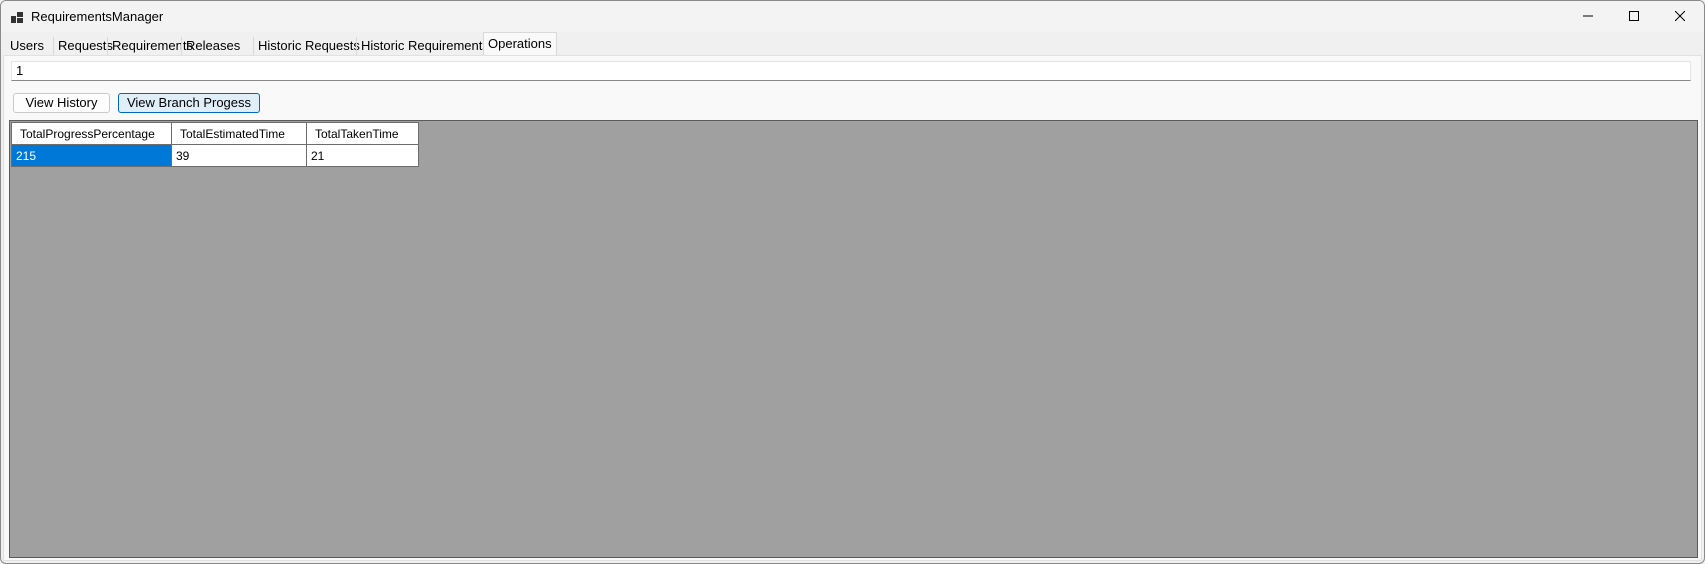 This screenshot has width=1705, height=564. What do you see at coordinates (61, 103) in the screenshot?
I see `view-history-button: View History` at bounding box center [61, 103].